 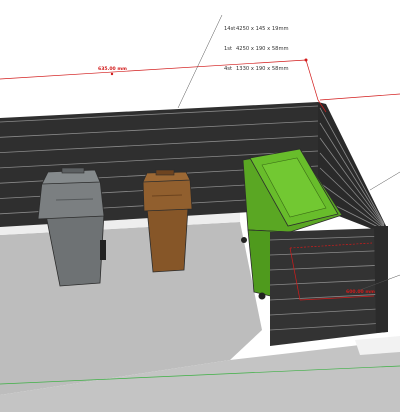 I want to click on corner-post, so click(x=381, y=279).